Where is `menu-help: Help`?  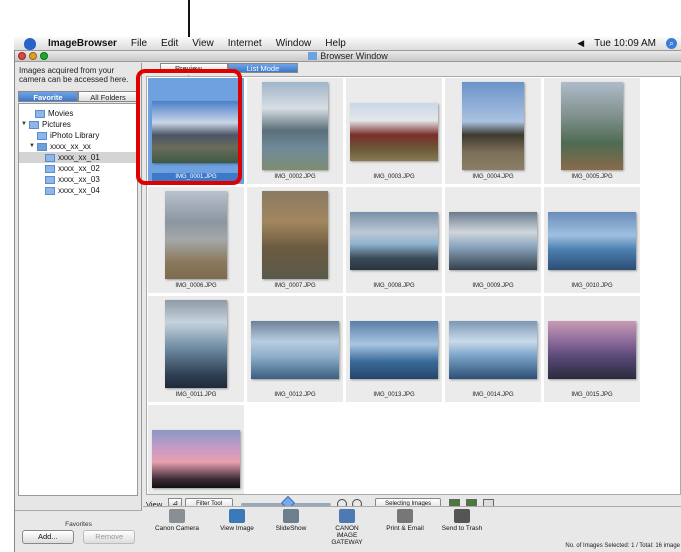
menu-help: Help is located at coordinates (335, 43).